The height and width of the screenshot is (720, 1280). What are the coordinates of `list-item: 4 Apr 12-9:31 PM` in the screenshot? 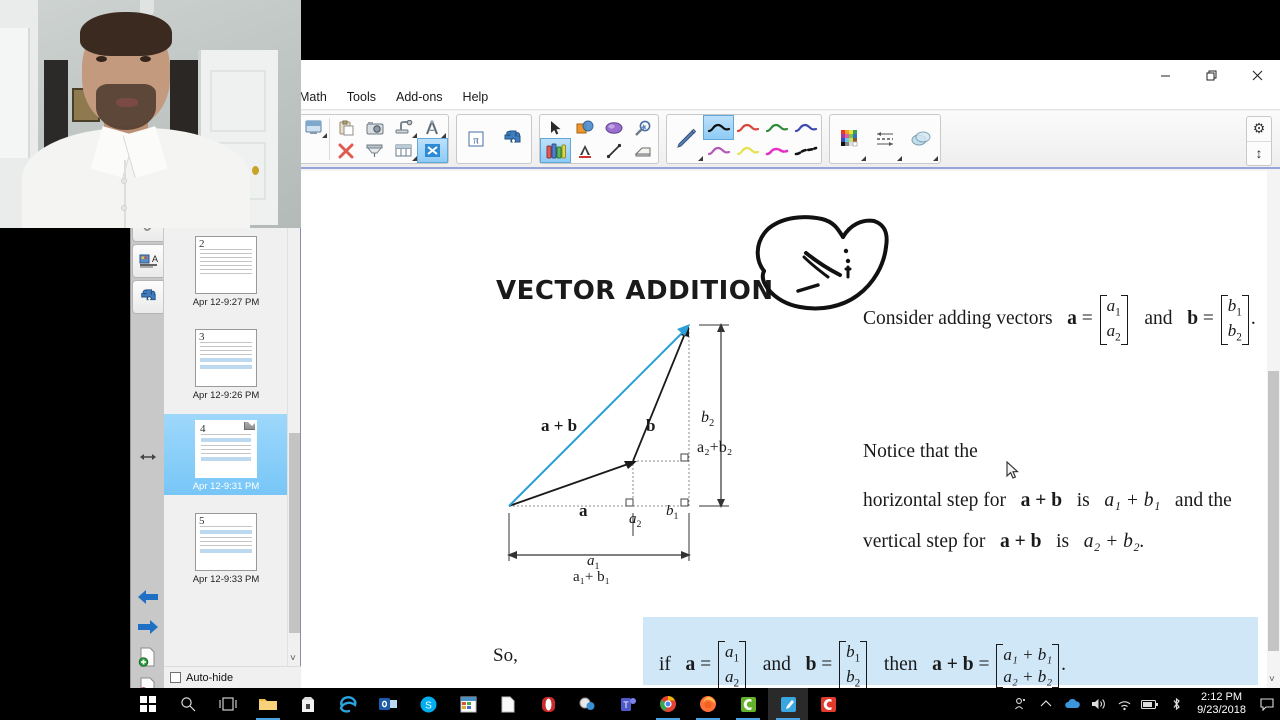 It's located at (226, 454).